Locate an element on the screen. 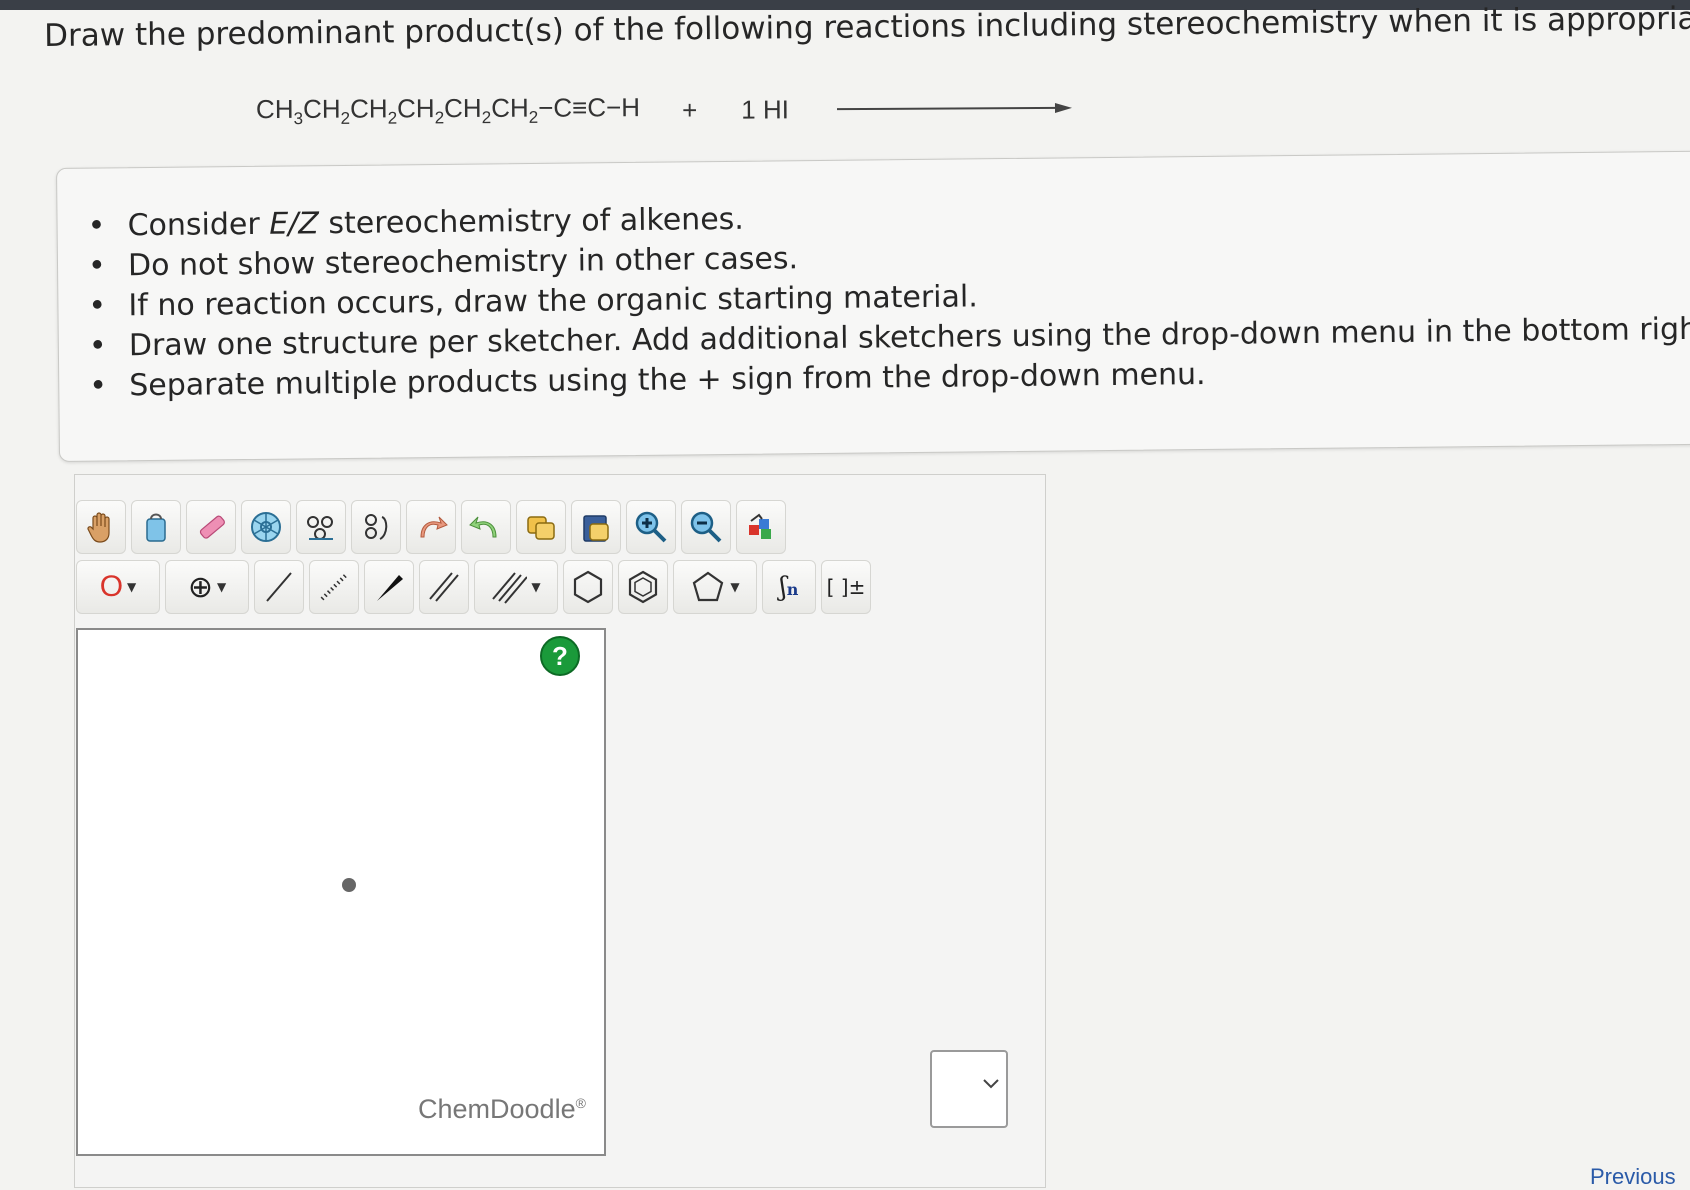  zoom-in-icon is located at coordinates (651, 527).